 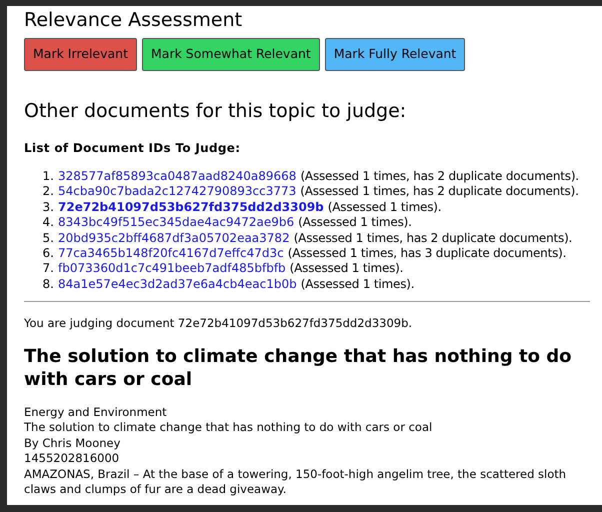 I want to click on document-text: Energy and Environment, so click(x=96, y=412).